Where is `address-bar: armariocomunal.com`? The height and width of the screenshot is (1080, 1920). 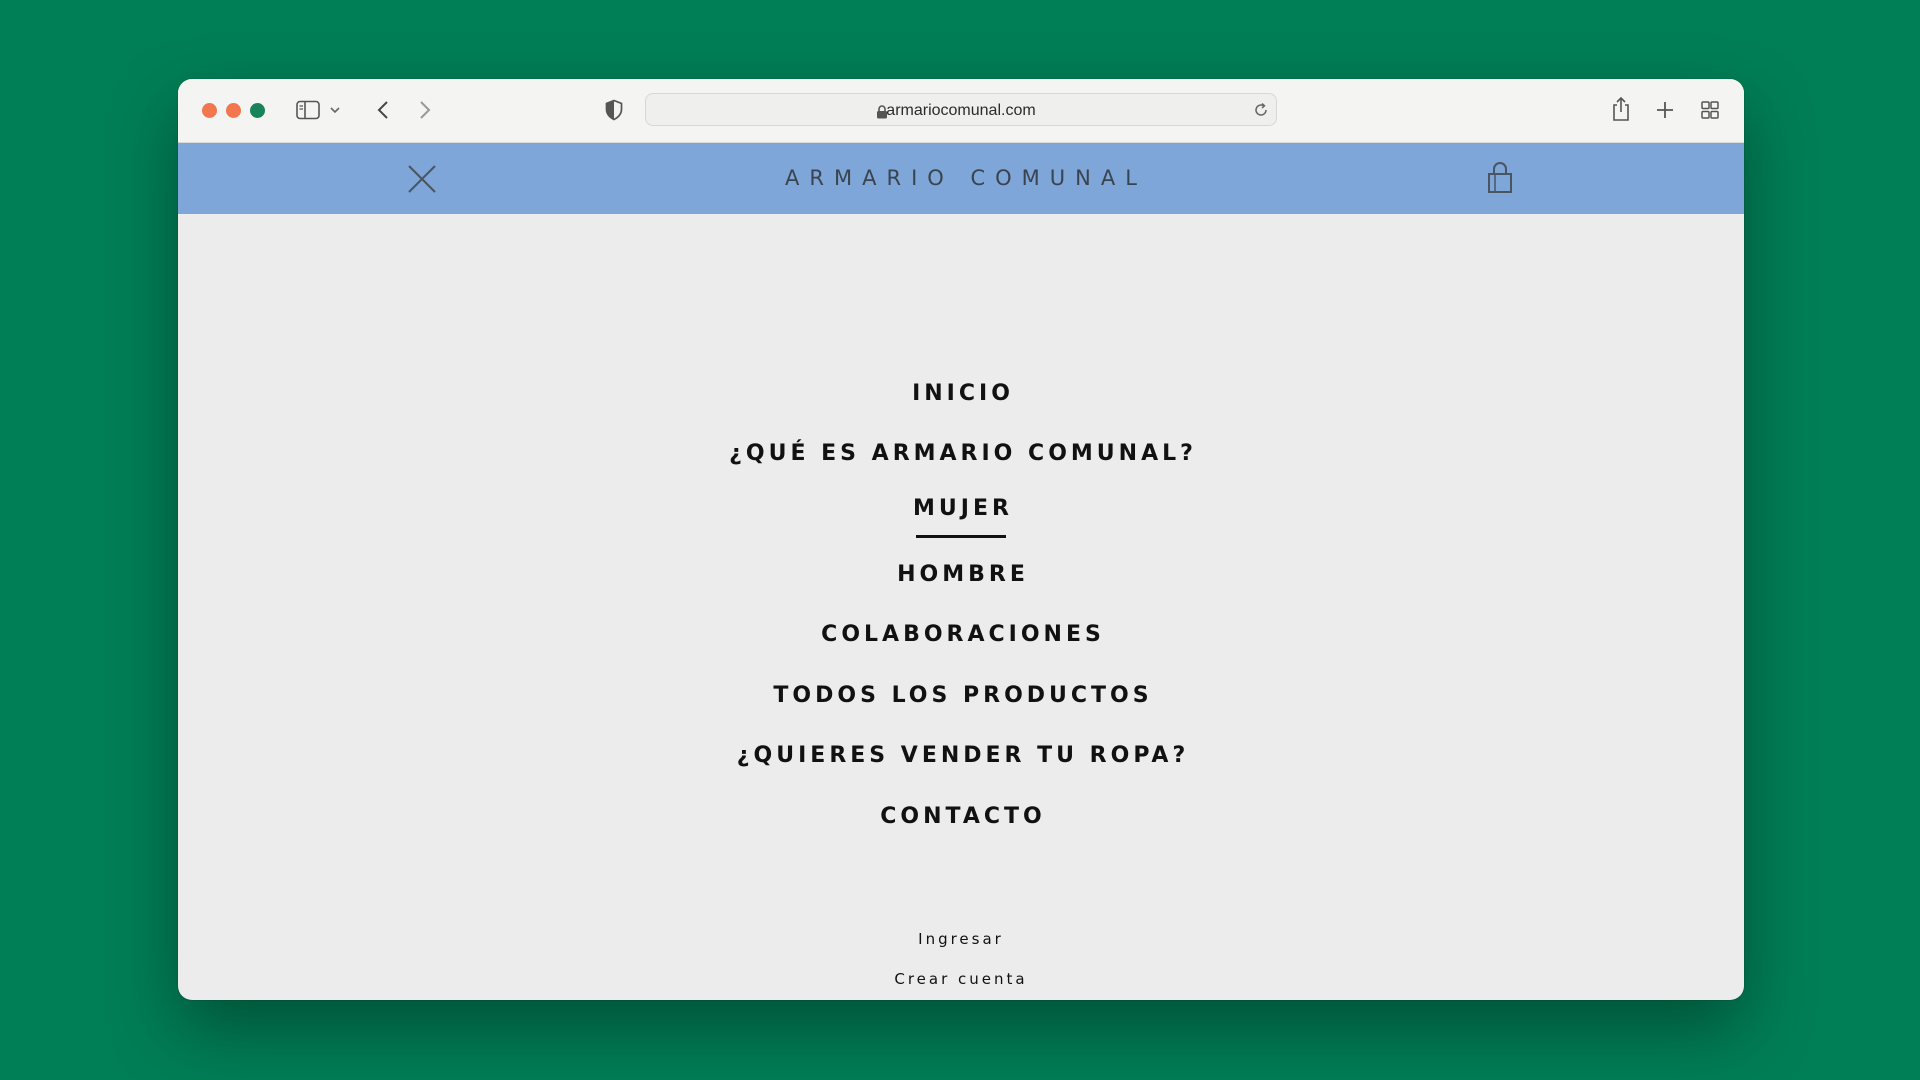
address-bar: armariocomunal.com is located at coordinates (961, 109).